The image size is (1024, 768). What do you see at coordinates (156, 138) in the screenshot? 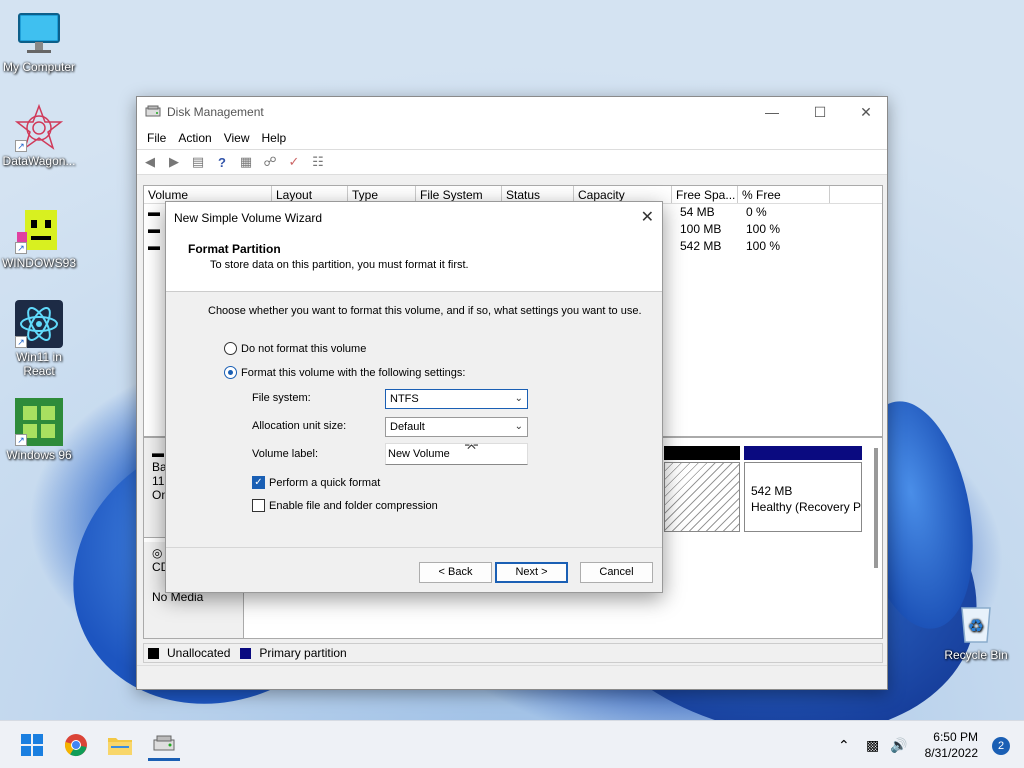
I see `menu-file: File` at bounding box center [156, 138].